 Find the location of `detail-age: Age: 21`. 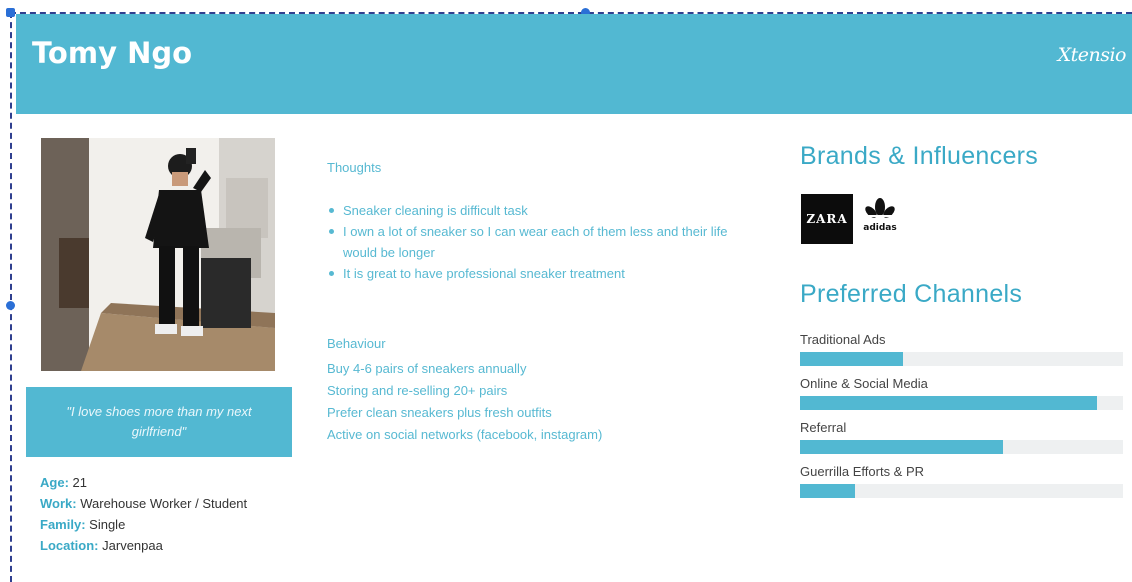

detail-age: Age: 21 is located at coordinates (150, 482).